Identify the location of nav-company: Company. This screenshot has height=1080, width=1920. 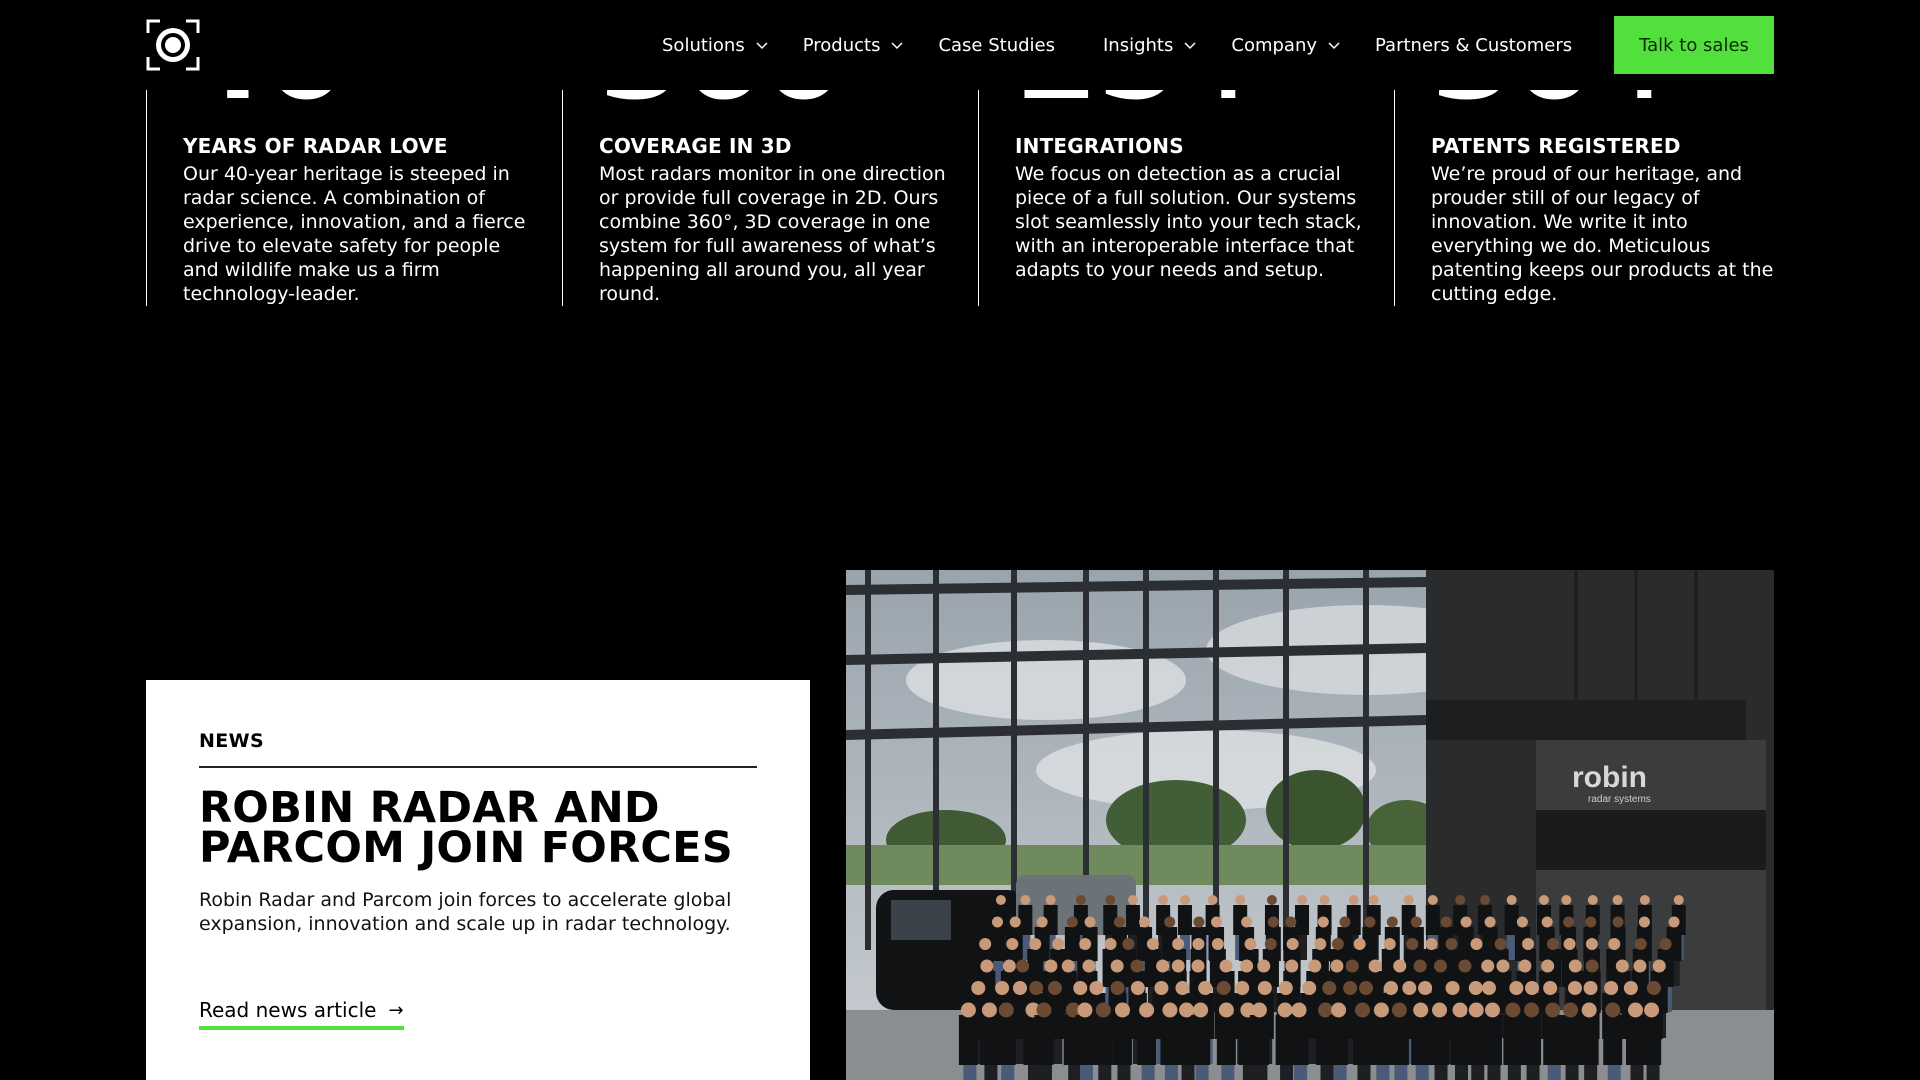
(1286, 45).